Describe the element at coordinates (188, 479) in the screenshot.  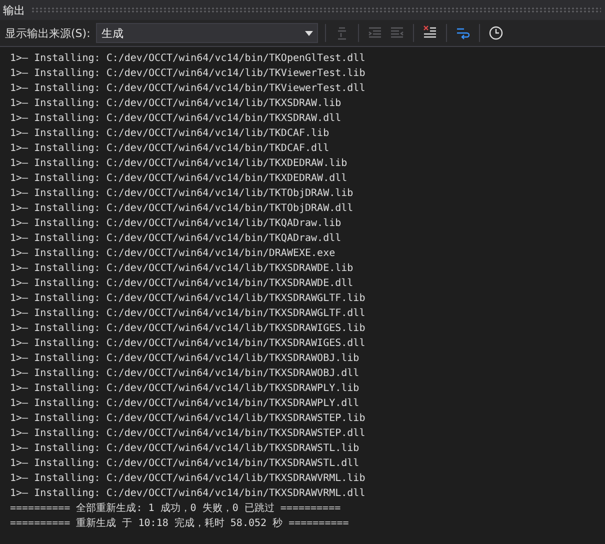
I see `output-line: 1>— Installing: C:/dev/OCCT/win64/vc14/lib/TKXSDRAWVRML.lib` at that location.